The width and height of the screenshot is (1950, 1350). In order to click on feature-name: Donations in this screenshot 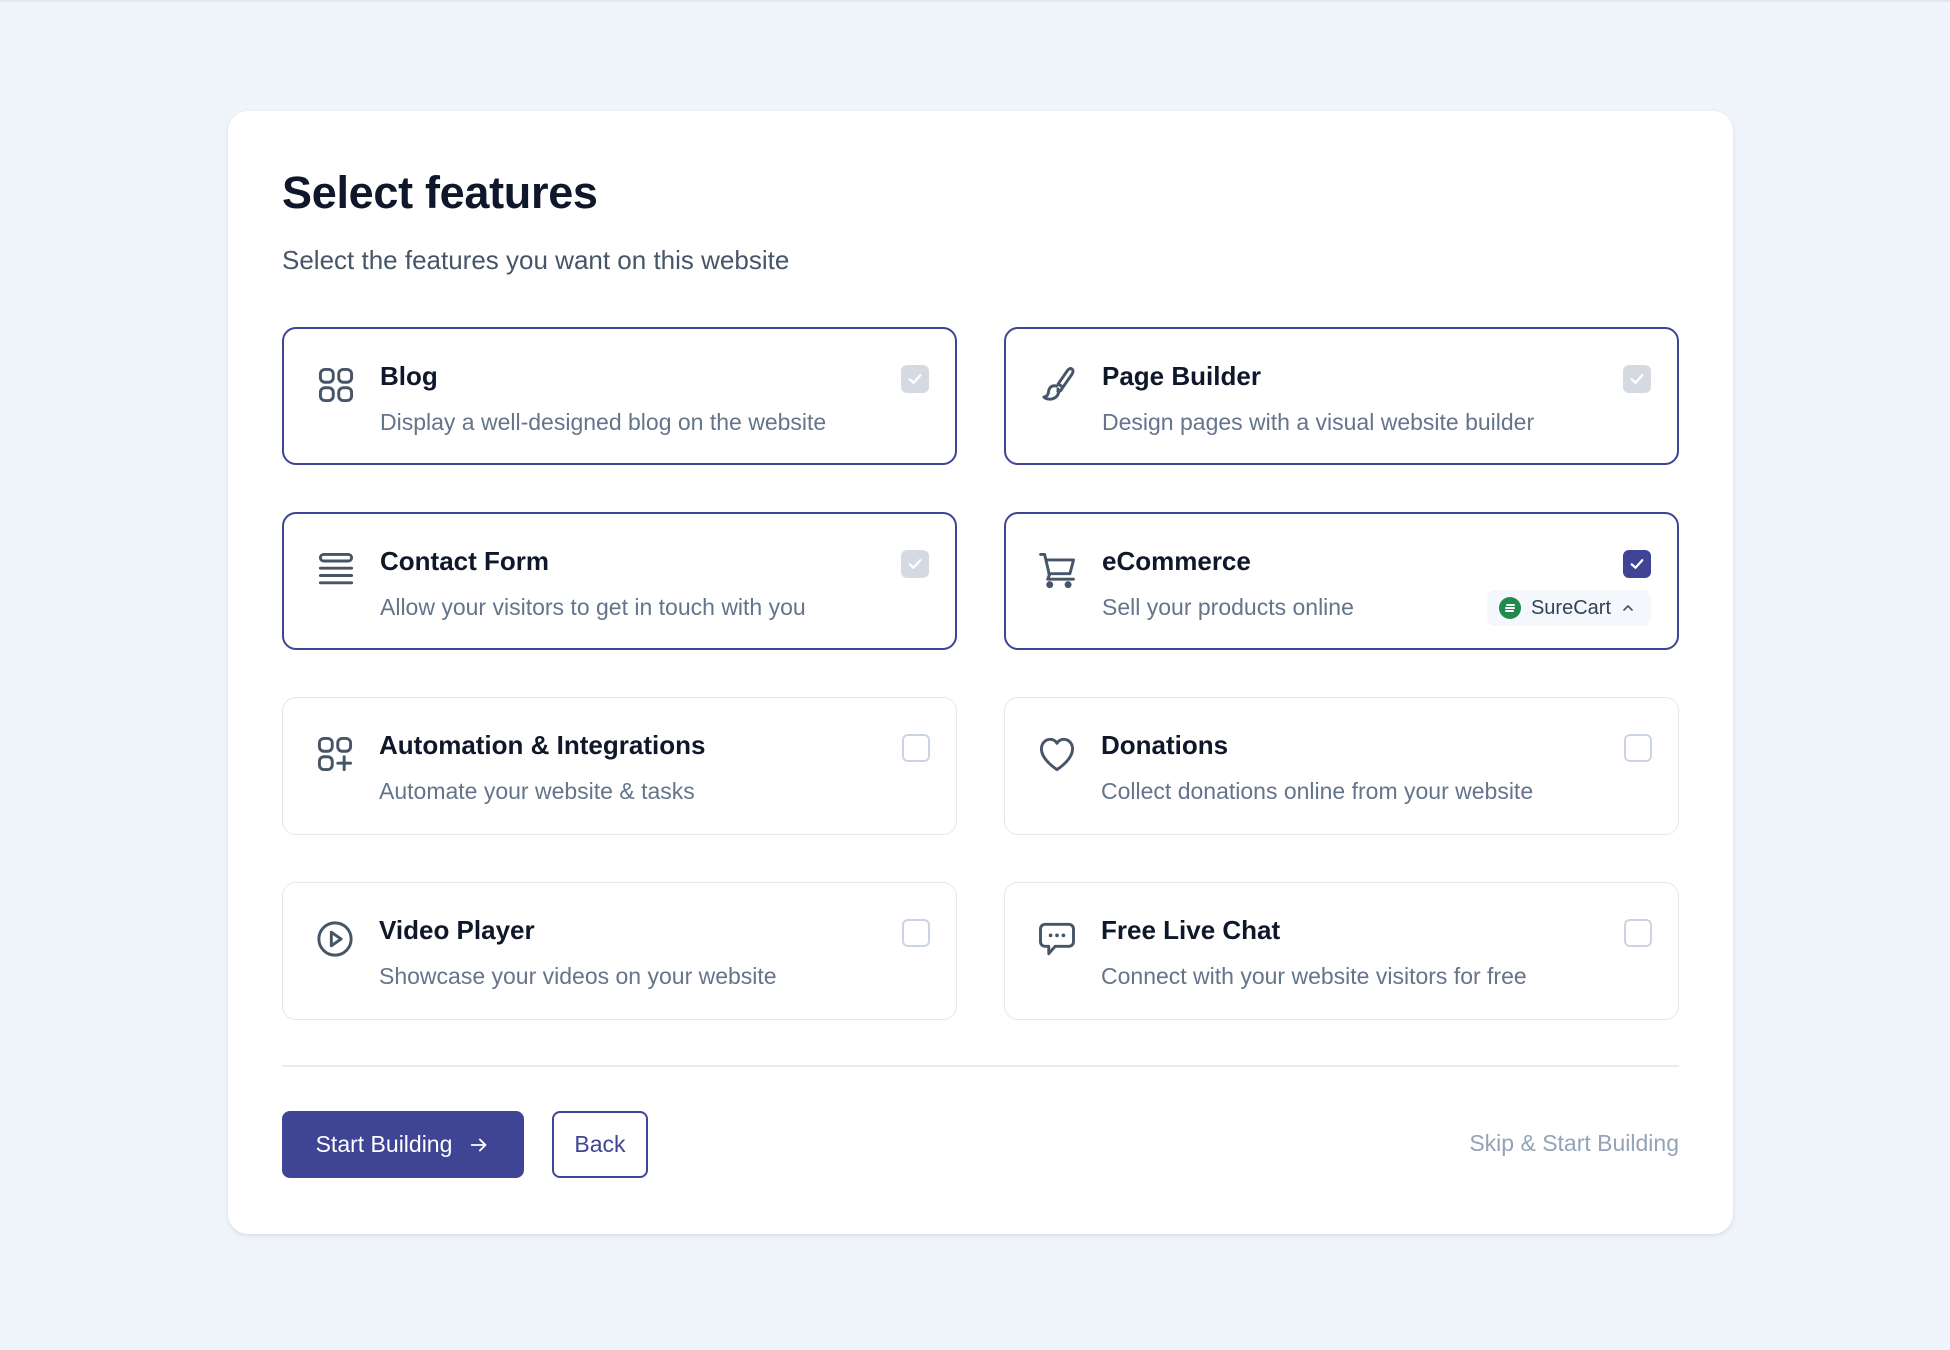, I will do `click(1165, 745)`.